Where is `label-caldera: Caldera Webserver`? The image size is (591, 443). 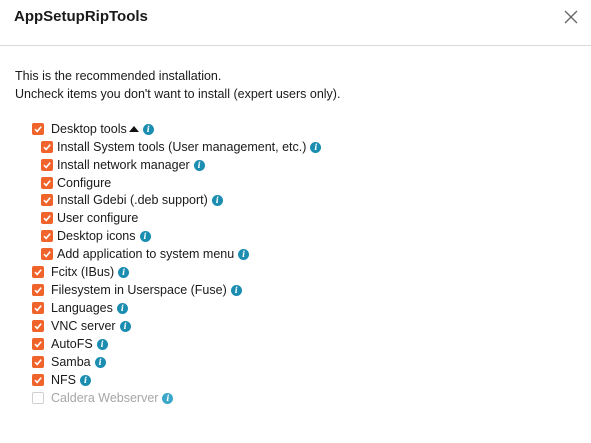 label-caldera: Caldera Webserver is located at coordinates (105, 398).